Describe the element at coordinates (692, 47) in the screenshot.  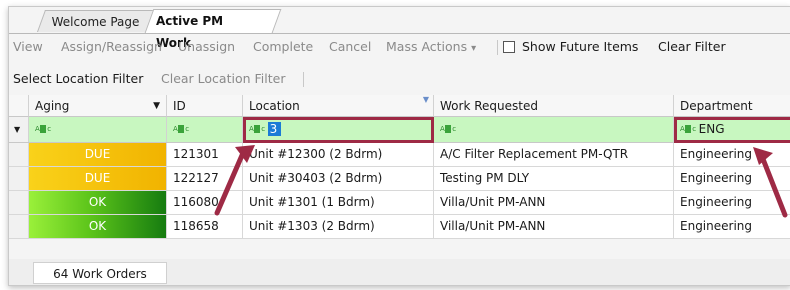
I see `clear-filter-button: Clear Filter` at that location.